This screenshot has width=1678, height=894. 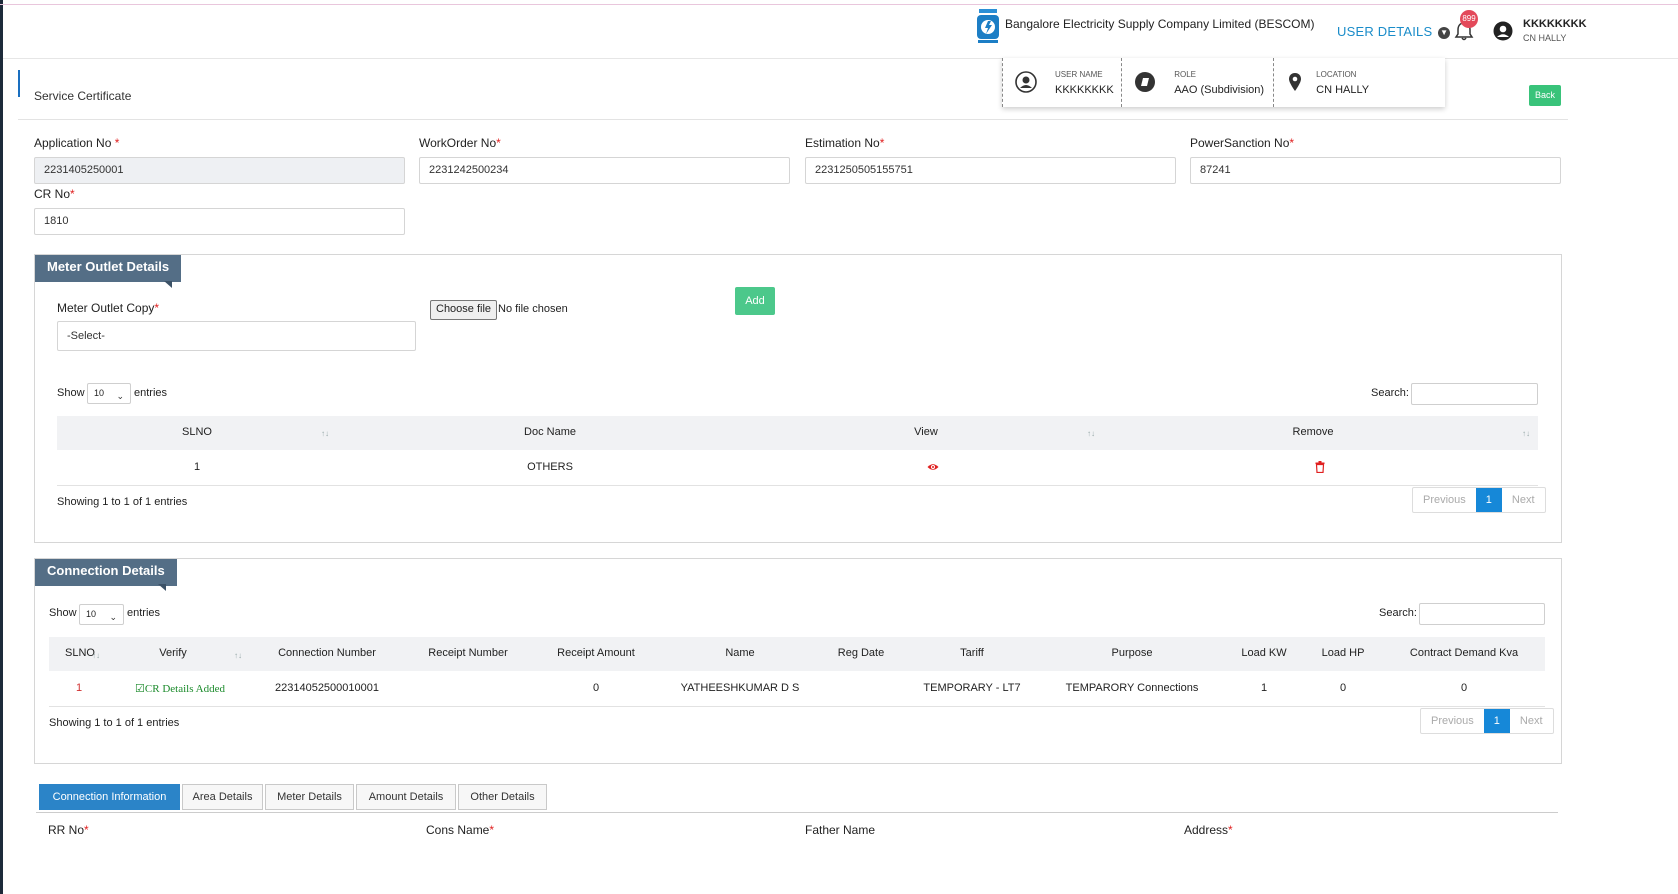 I want to click on workorder-no-field: 2231242500234, so click(x=604, y=170).